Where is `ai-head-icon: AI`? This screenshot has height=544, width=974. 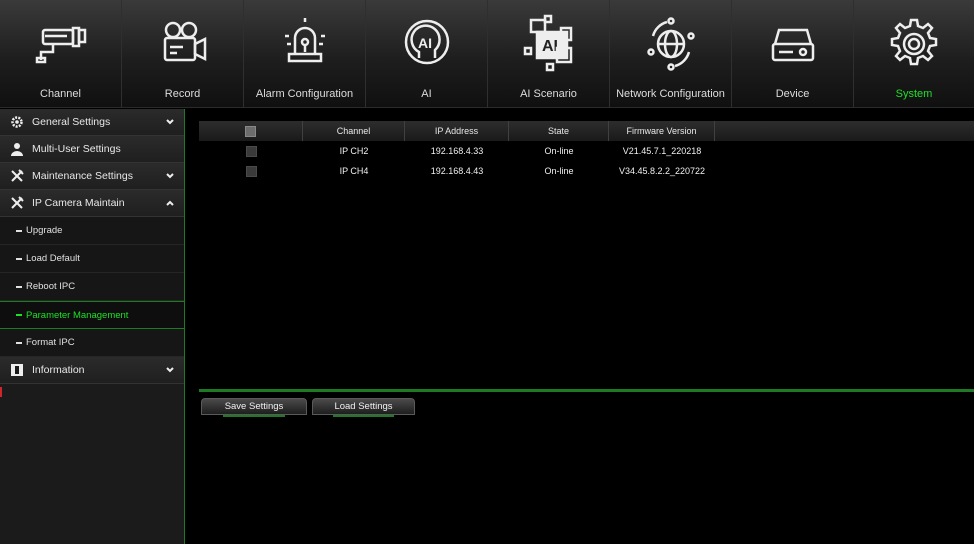 ai-head-icon: AI is located at coordinates (427, 44).